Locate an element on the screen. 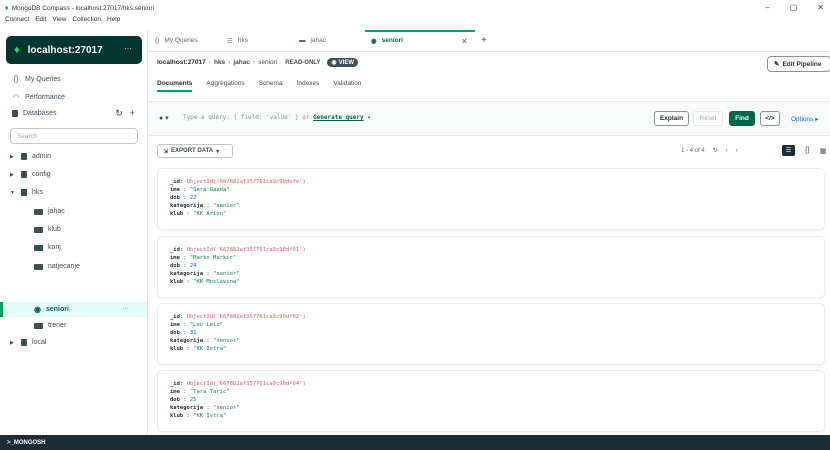 Image resolution: width=830 pixels, height=450 pixels. previous-page-icon: ‹ is located at coordinates (727, 151).